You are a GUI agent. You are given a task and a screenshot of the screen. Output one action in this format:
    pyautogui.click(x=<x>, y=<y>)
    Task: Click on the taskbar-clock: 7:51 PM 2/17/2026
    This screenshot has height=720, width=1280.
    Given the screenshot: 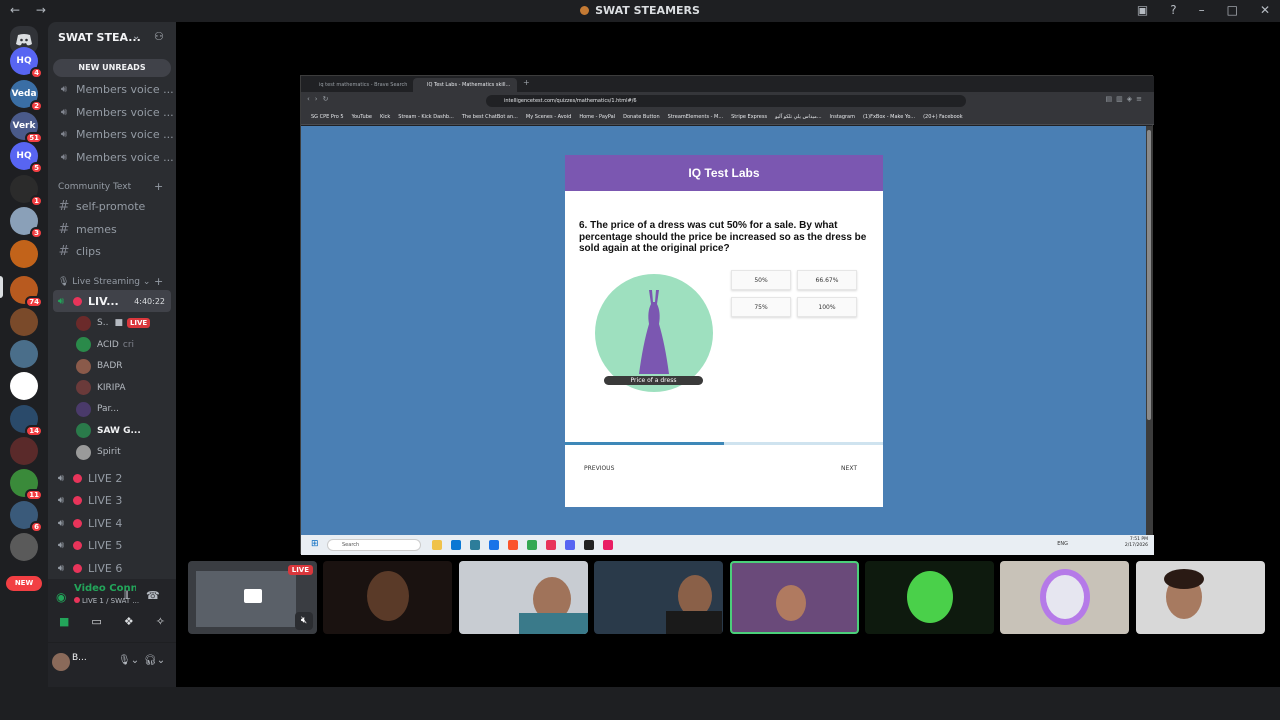 What is the action you would take?
    pyautogui.click(x=1136, y=543)
    